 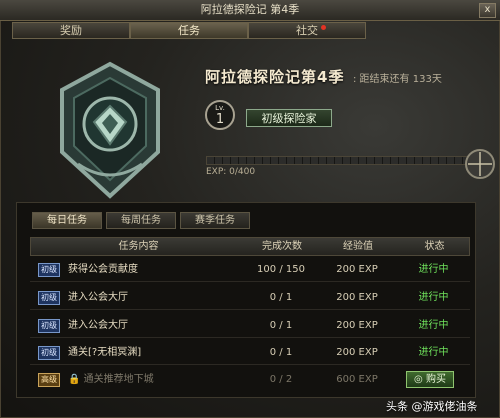 What do you see at coordinates (250, 380) in the screenshot?
I see `table-row: 高级 🔒 通关推荐地下城 0 / 2 600 EXP ◎ 购买` at bounding box center [250, 380].